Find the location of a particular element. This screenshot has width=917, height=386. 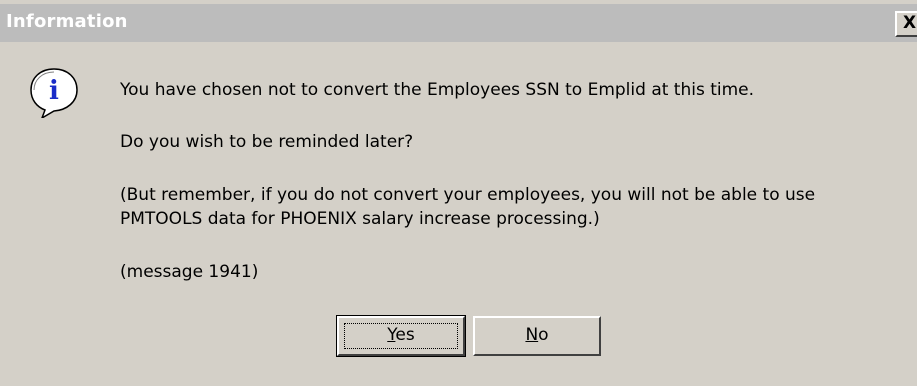

close-button: X is located at coordinates (906, 24).